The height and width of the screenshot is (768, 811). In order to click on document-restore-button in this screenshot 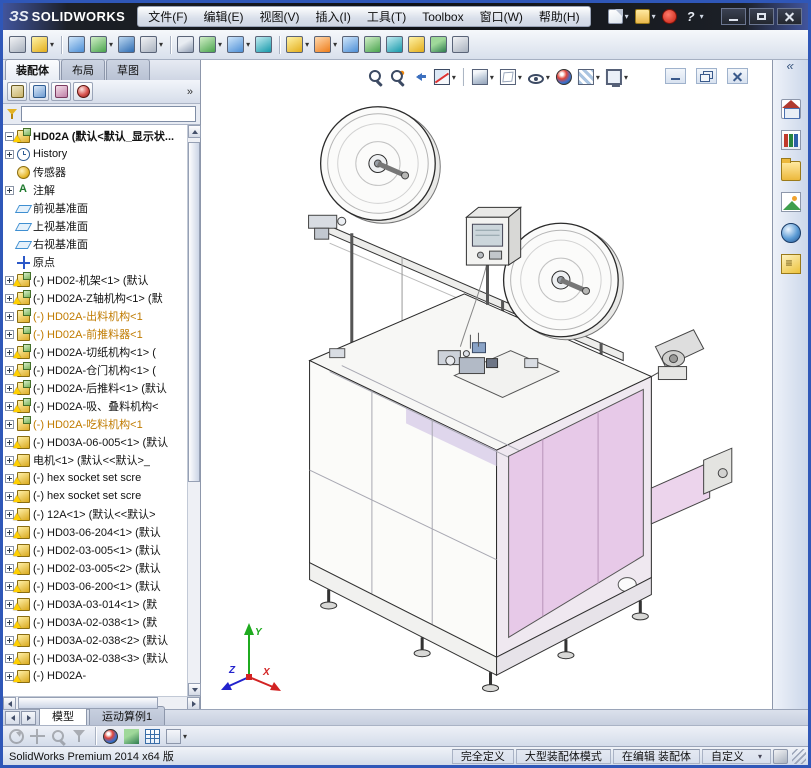, I will do `click(706, 76)`.